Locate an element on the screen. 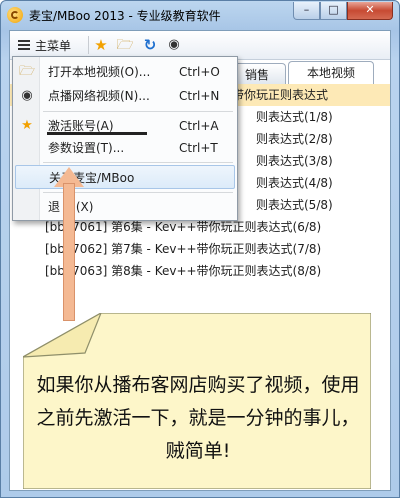 The width and height of the screenshot is (400, 498). title-bar: 麦宝/MBoo 2013 - 专业级教育软件 – □ ✕ is located at coordinates (200, 15).